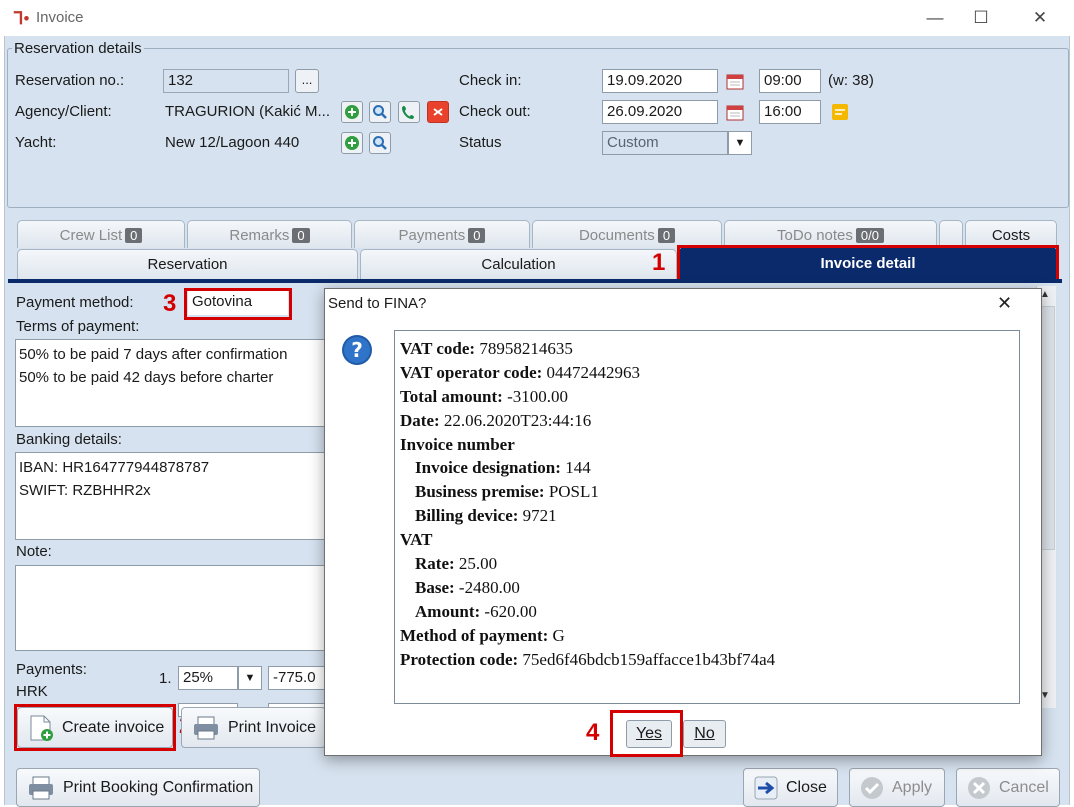 The image size is (1074, 807). I want to click on info-line: Method of payment: G, so click(482, 635).